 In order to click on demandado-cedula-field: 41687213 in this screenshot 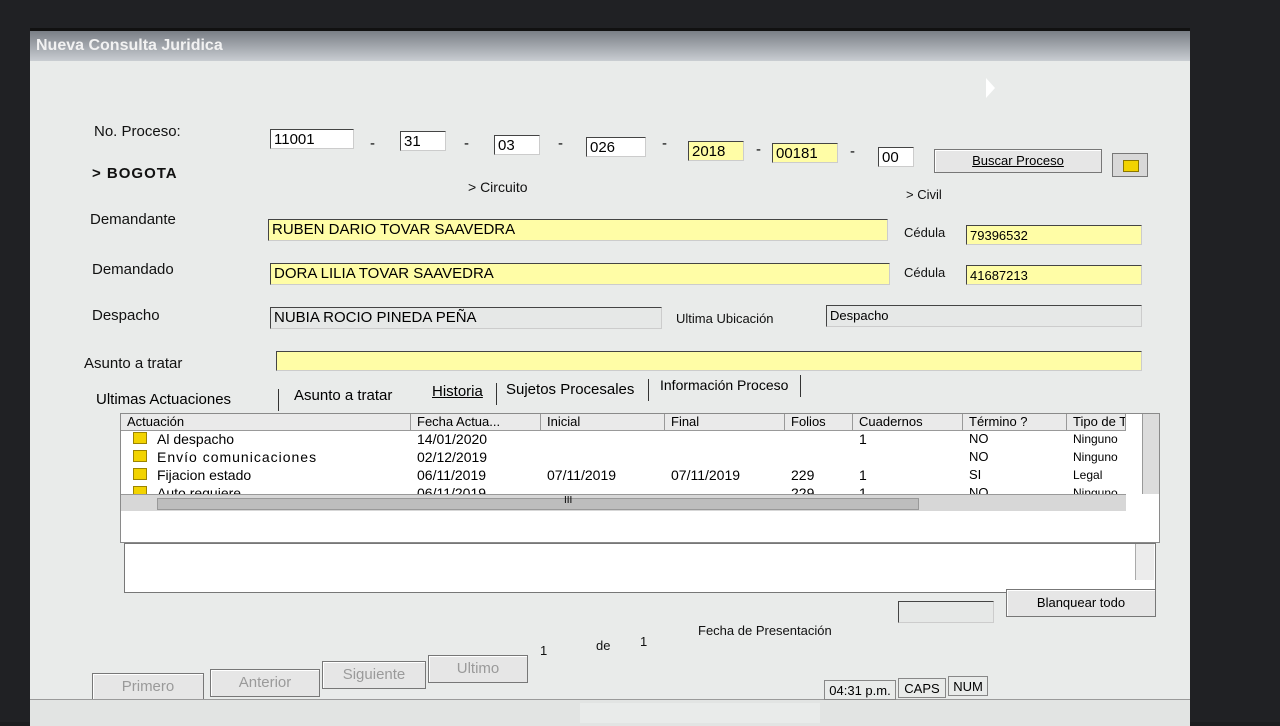, I will do `click(1054, 275)`.